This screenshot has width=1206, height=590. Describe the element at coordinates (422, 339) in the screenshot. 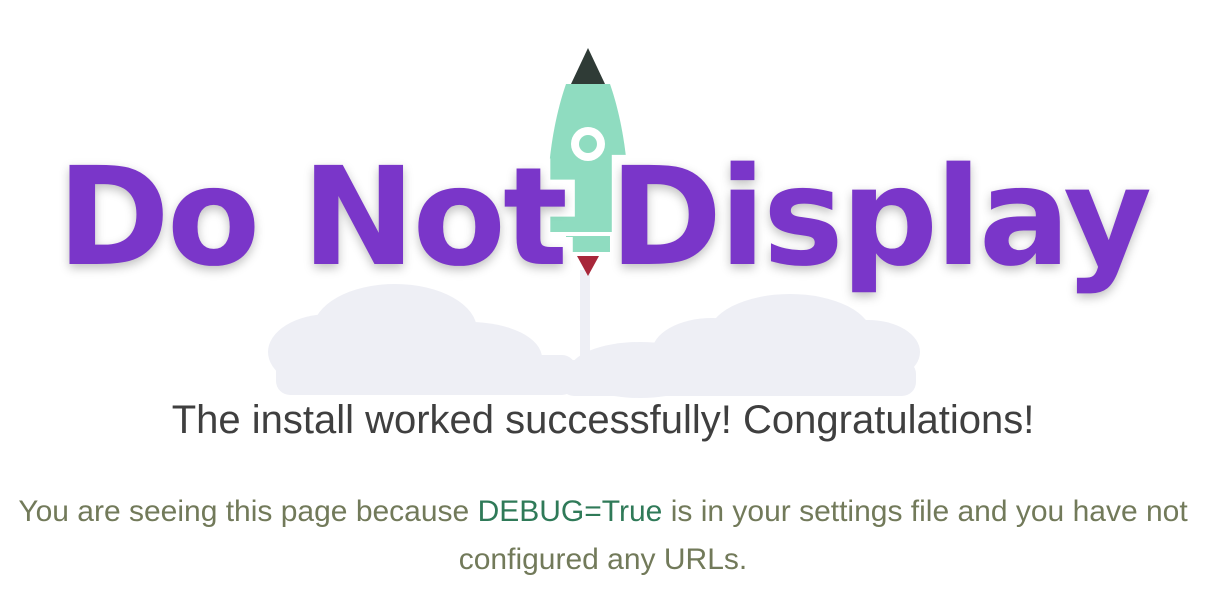

I see `cloud-left` at that location.